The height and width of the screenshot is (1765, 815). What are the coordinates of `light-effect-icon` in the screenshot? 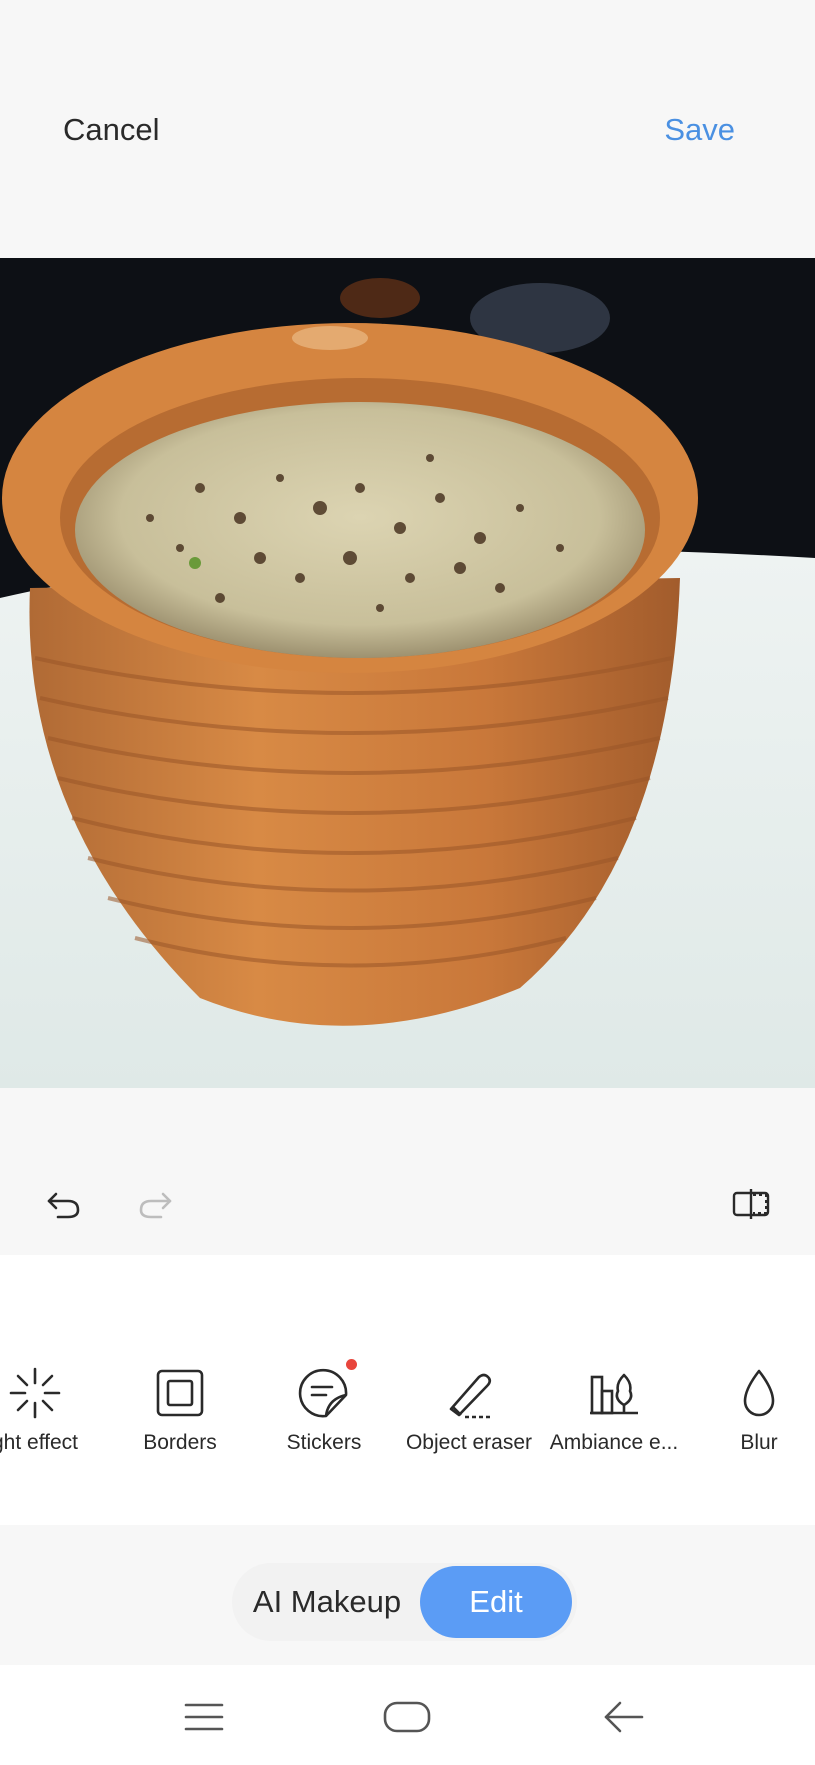 It's located at (35, 1393).